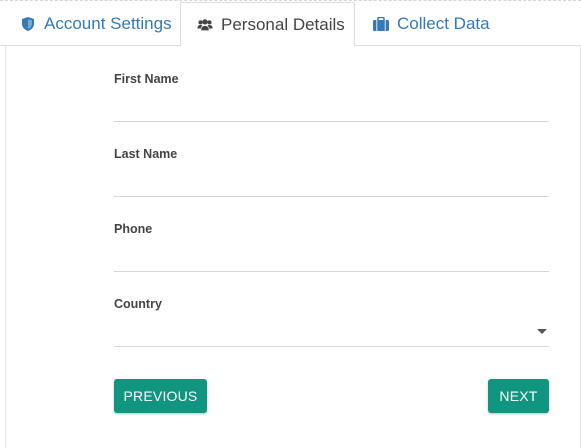 The image size is (581, 448). I want to click on last-name-input, so click(331, 182).